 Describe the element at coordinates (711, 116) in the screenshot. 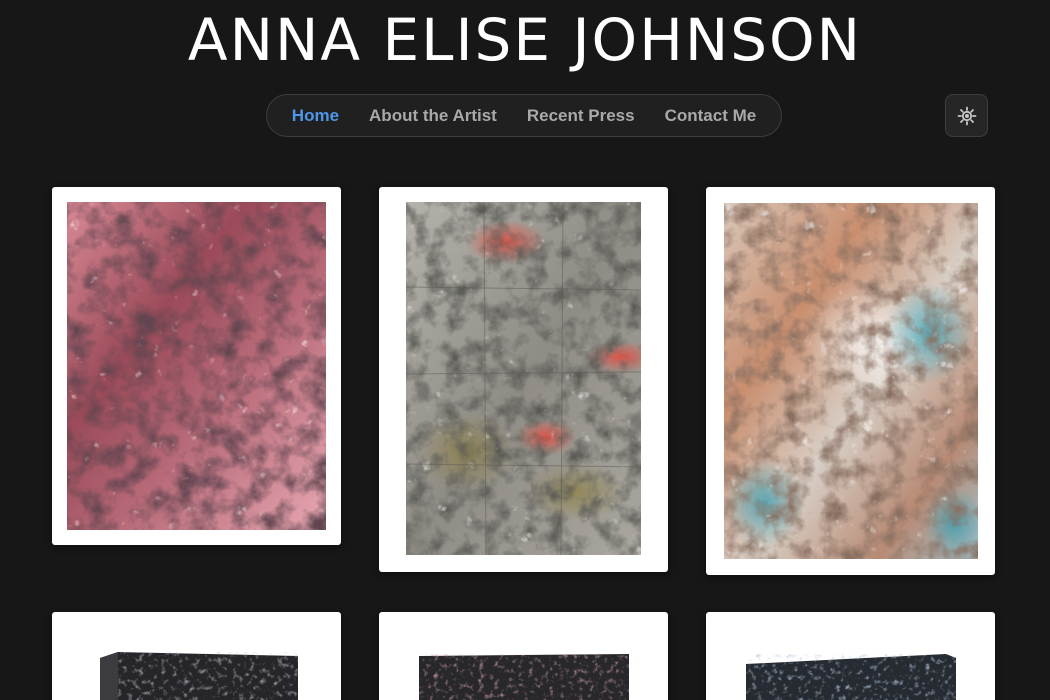

I see `nav-contact-me: Contact Me` at that location.